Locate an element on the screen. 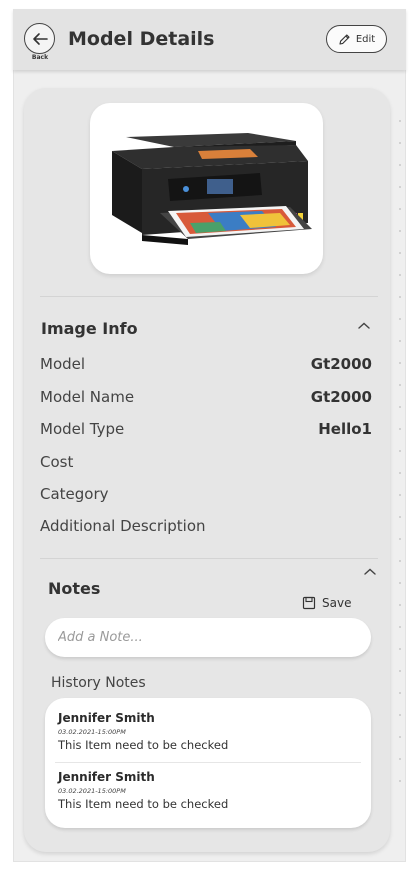 This screenshot has height=872, width=418. edit-button-label: Edit is located at coordinates (365, 39).